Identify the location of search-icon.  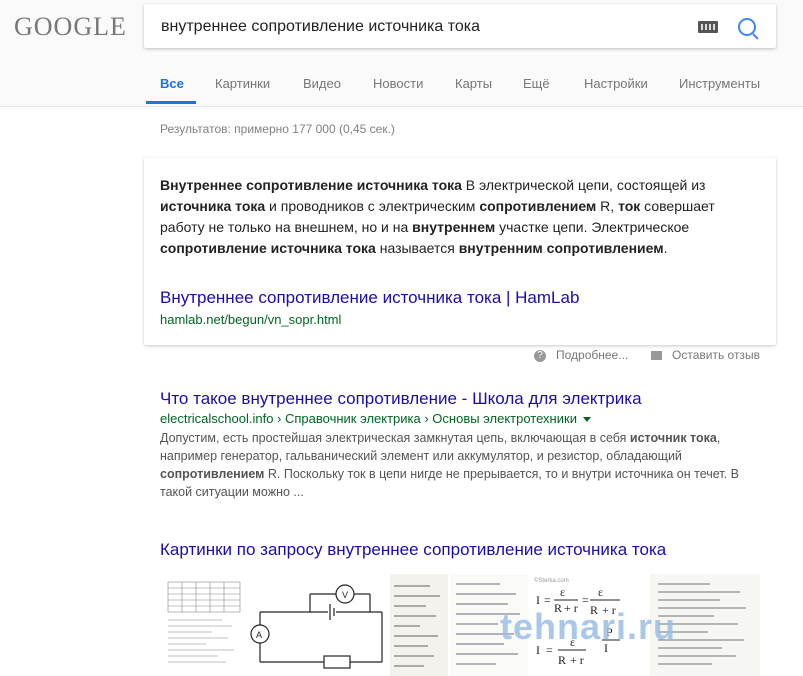
(747, 27).